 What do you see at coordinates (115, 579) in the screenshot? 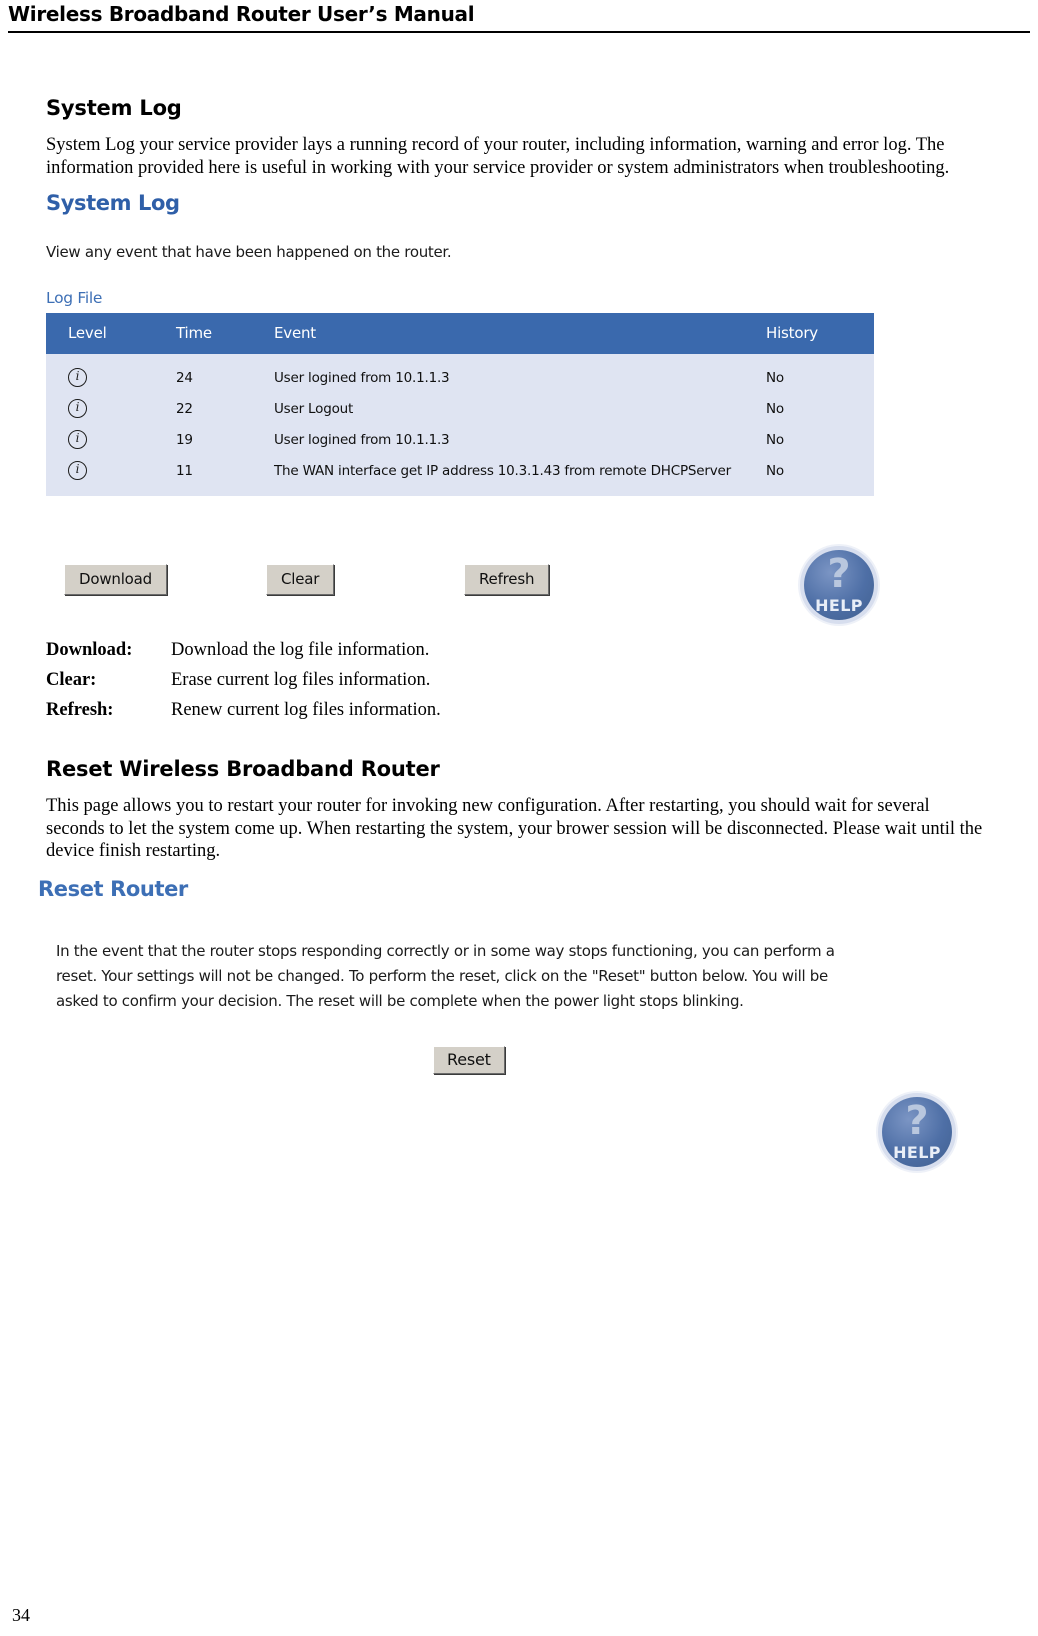
I see `download-button: Download` at bounding box center [115, 579].